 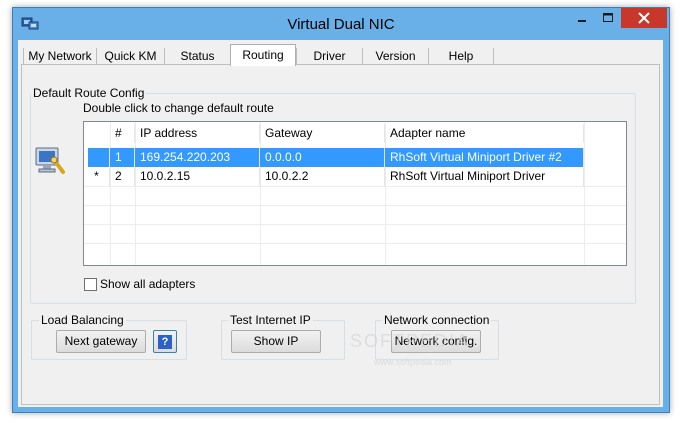 What do you see at coordinates (263, 55) in the screenshot?
I see `tab-routing: Routing` at bounding box center [263, 55].